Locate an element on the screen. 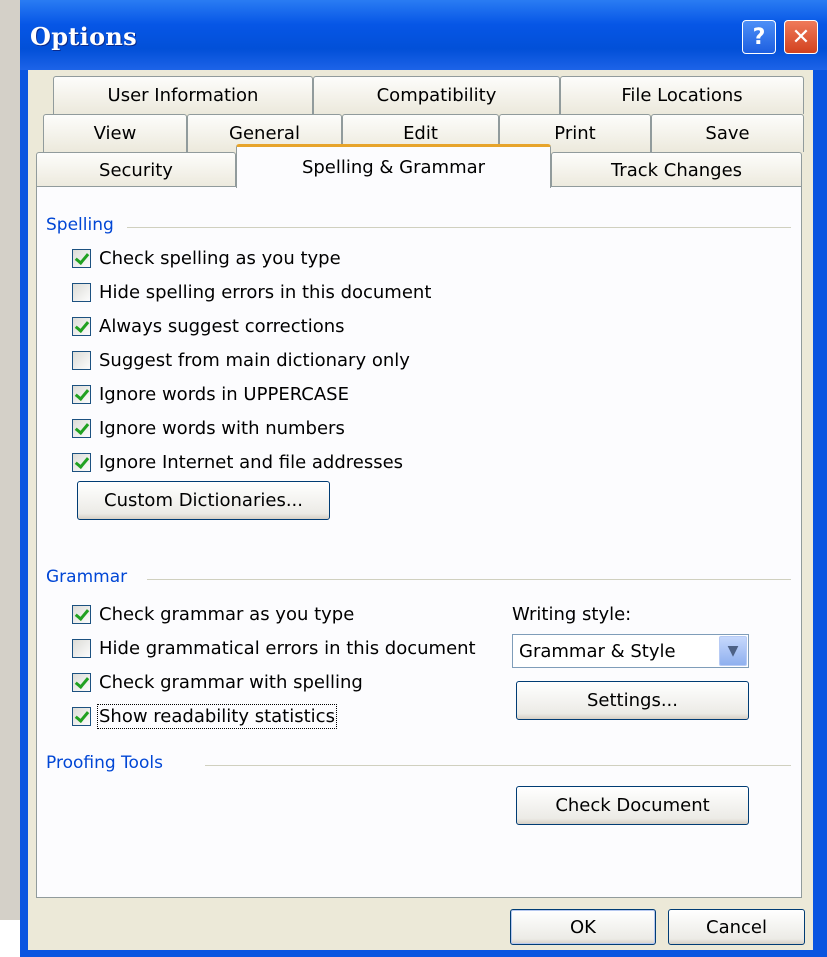 This screenshot has width=827, height=957. ok-button: OK is located at coordinates (583, 927).